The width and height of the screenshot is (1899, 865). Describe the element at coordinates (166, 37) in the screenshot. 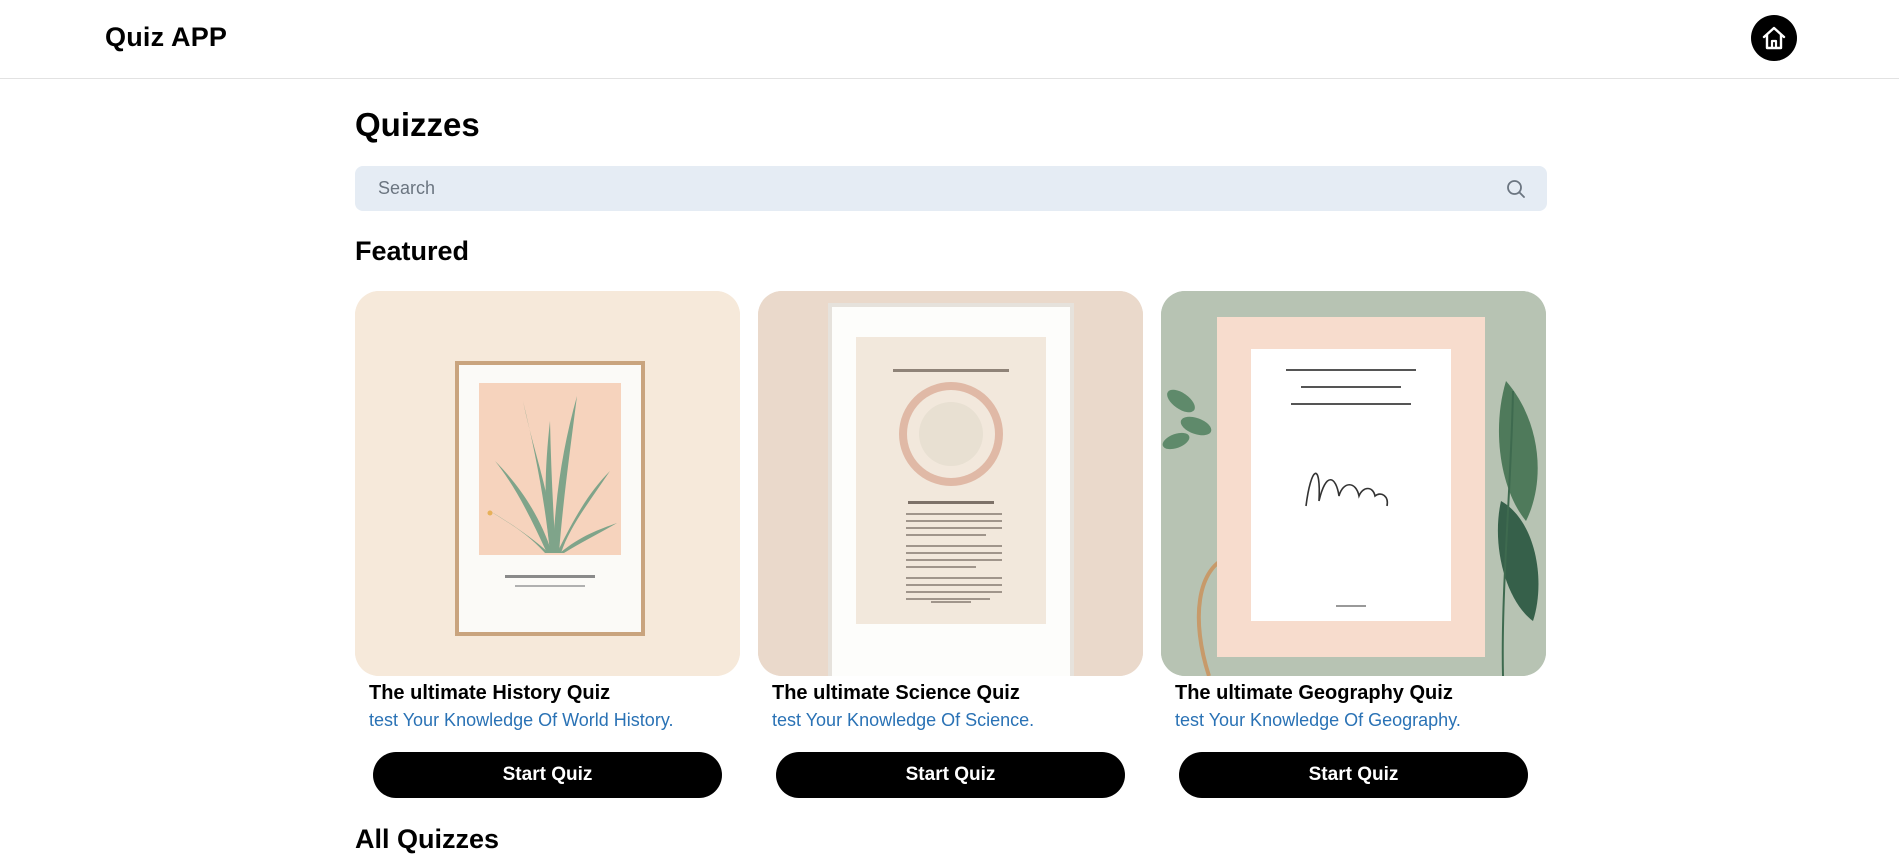

I see `app-title: Quiz APP` at that location.